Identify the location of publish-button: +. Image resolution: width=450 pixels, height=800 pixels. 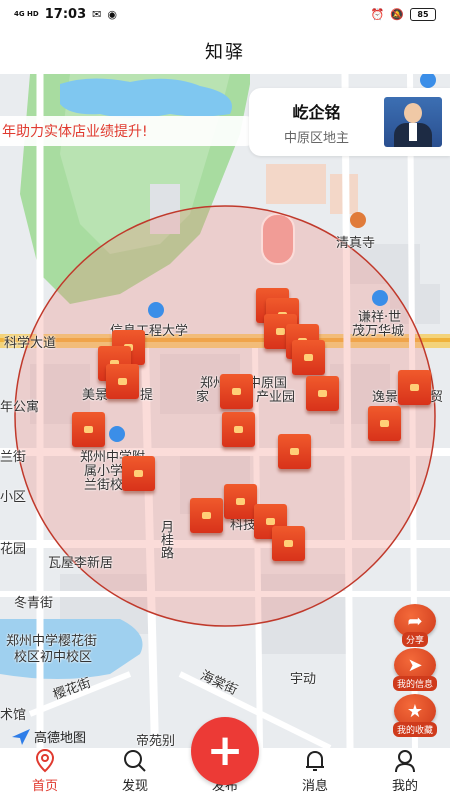
(225, 751).